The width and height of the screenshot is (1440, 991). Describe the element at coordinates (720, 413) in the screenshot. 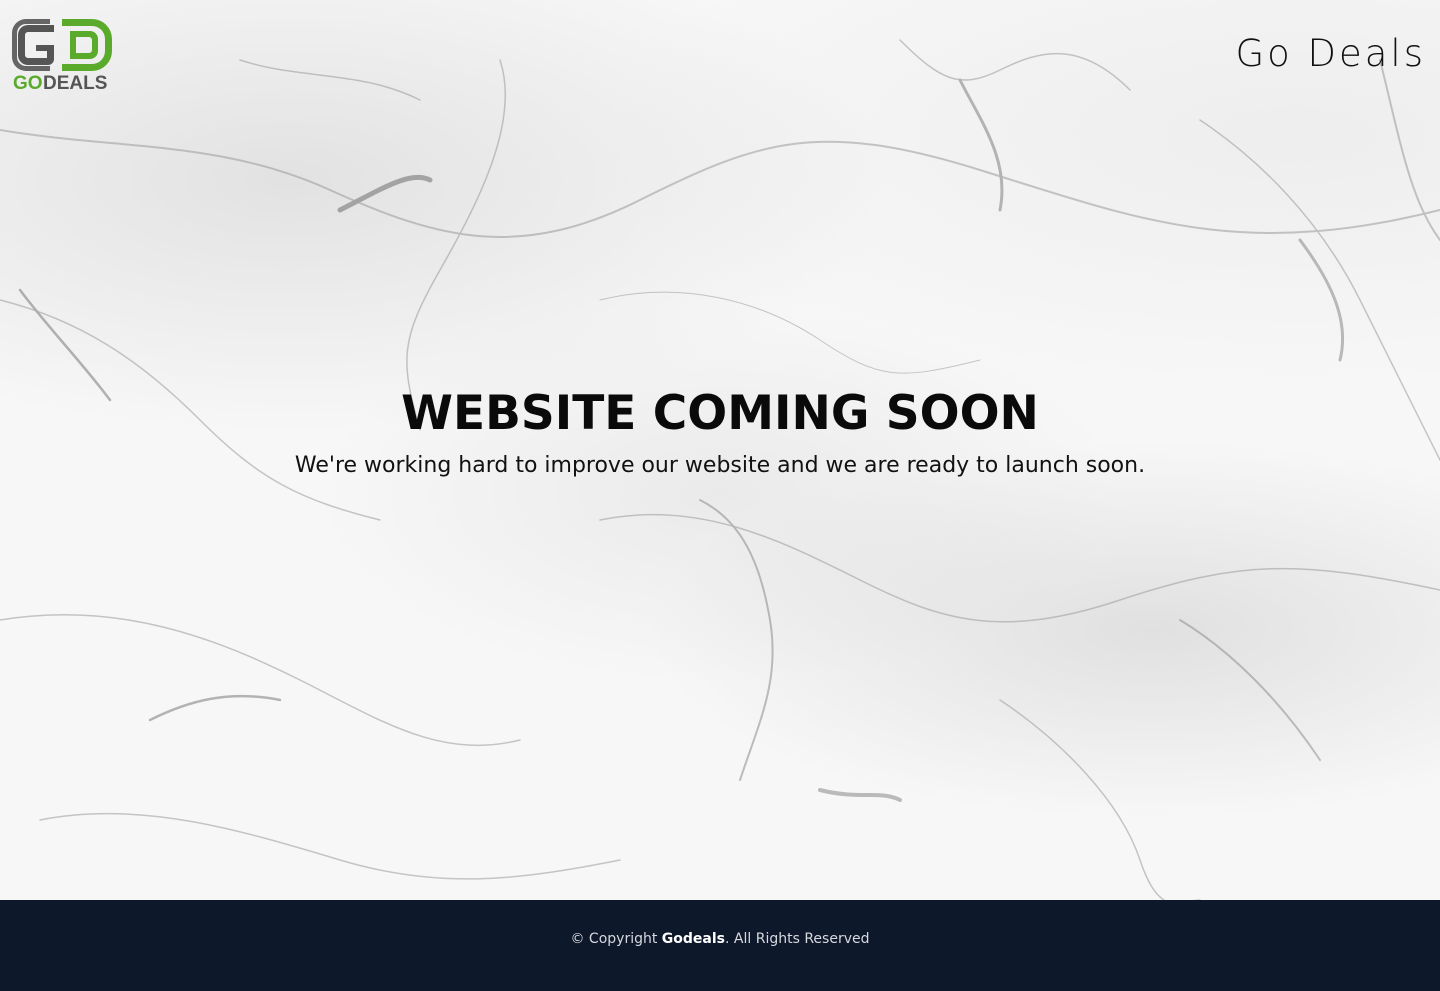

I see `page-headline: WEBSITE COMING SOON` at that location.